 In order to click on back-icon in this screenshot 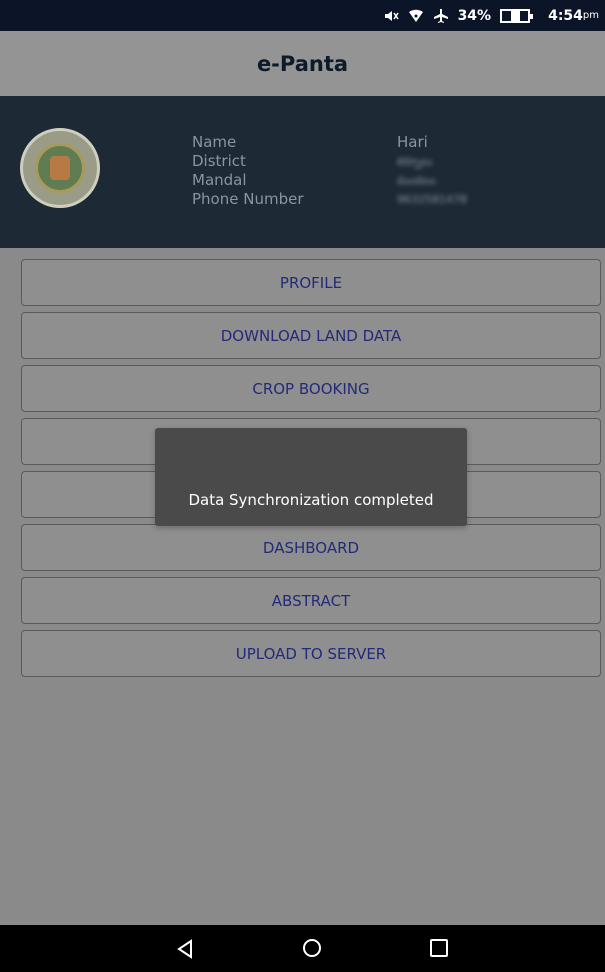, I will do `click(185, 949)`.